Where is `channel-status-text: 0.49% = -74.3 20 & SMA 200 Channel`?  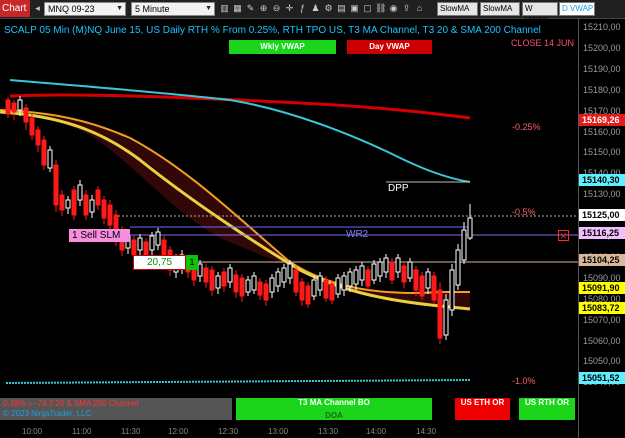
channel-status-text: 0.49% = -74.3 20 & SMA 200 Channel is located at coordinates (71, 403).